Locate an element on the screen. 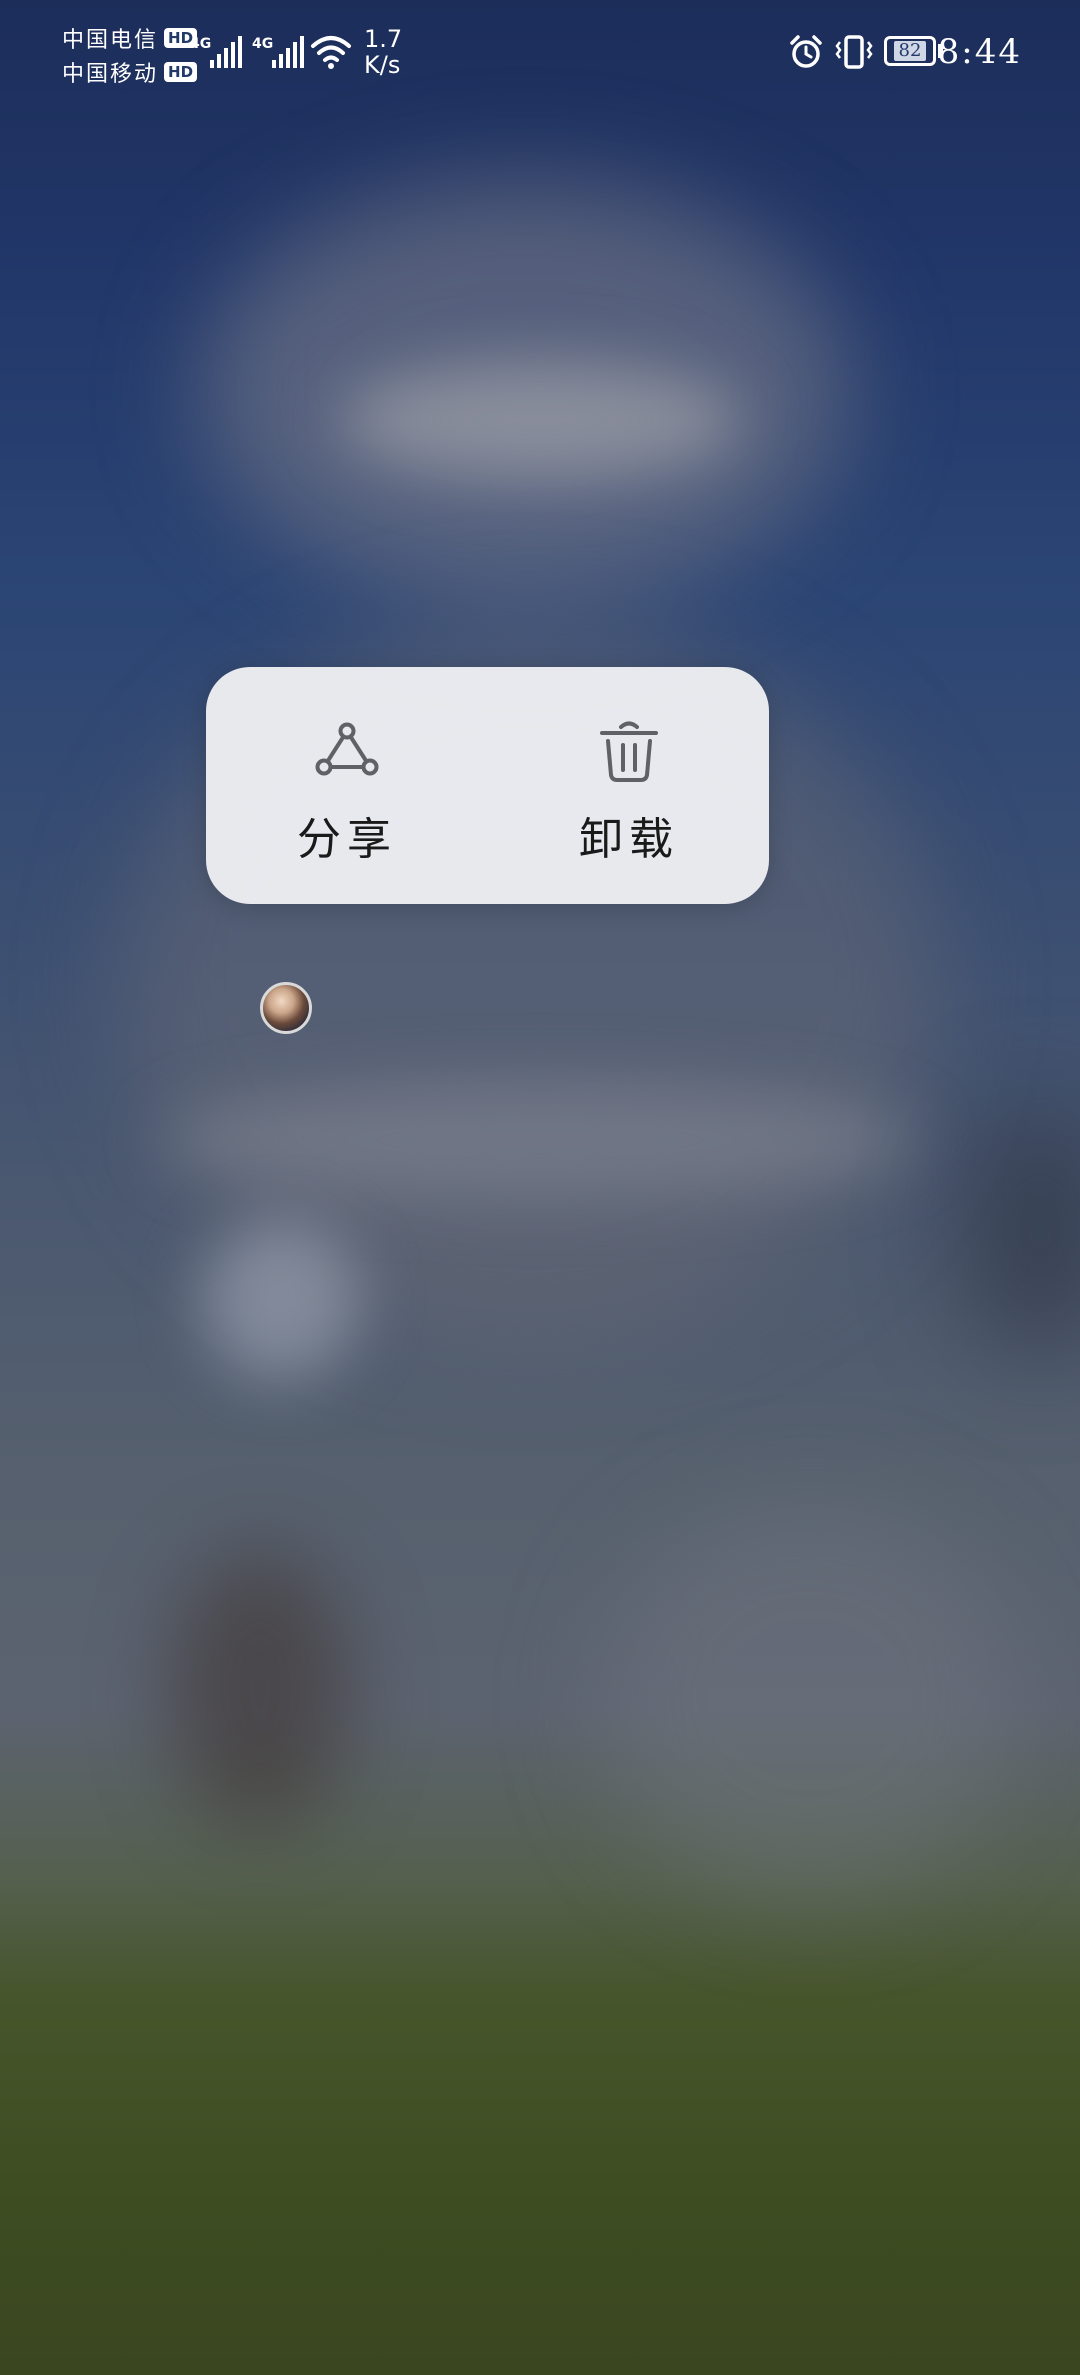  battery-level: 82 is located at coordinates (910, 51).